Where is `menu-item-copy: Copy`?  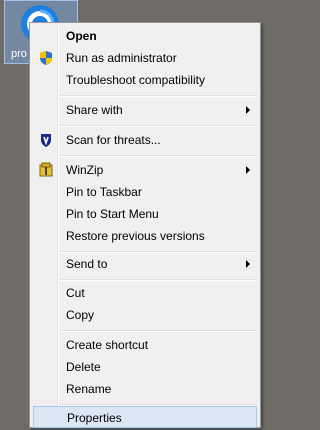 menu-item-copy: Copy is located at coordinates (145, 315).